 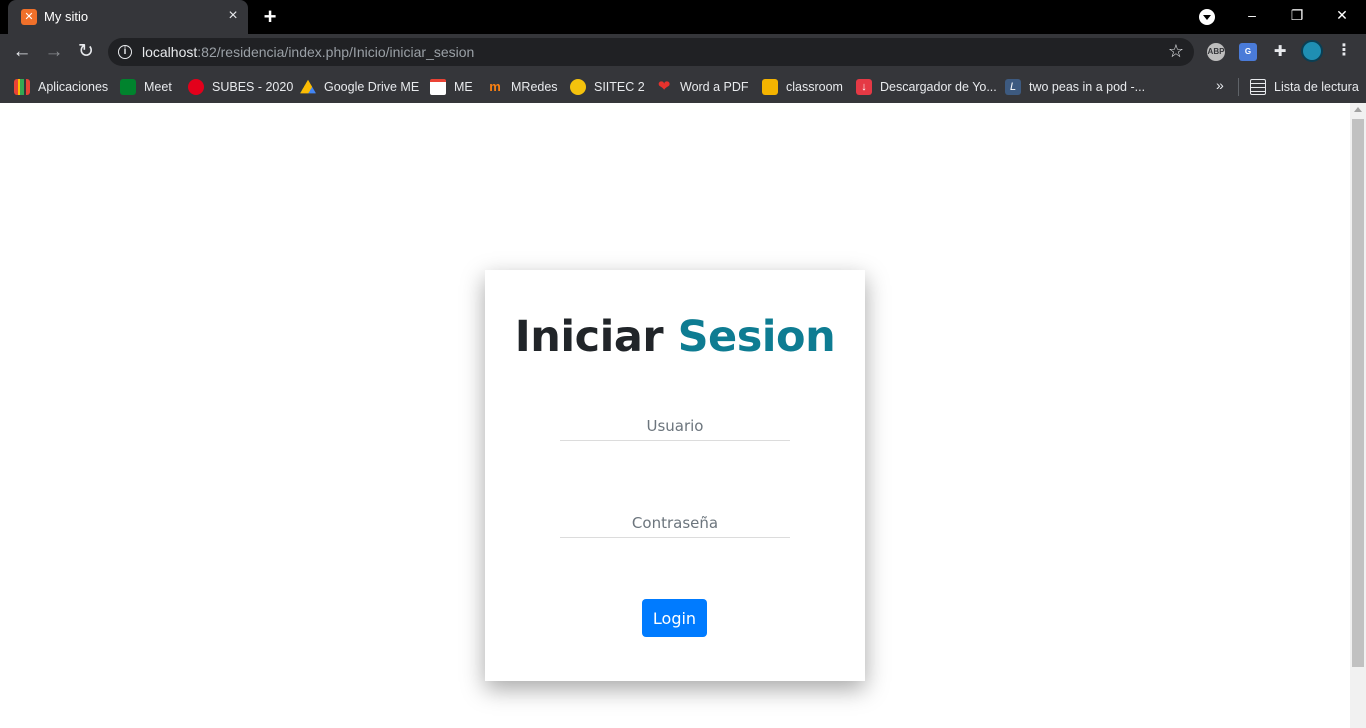 What do you see at coordinates (1013, 87) in the screenshot?
I see `dictionary-icon: L` at bounding box center [1013, 87].